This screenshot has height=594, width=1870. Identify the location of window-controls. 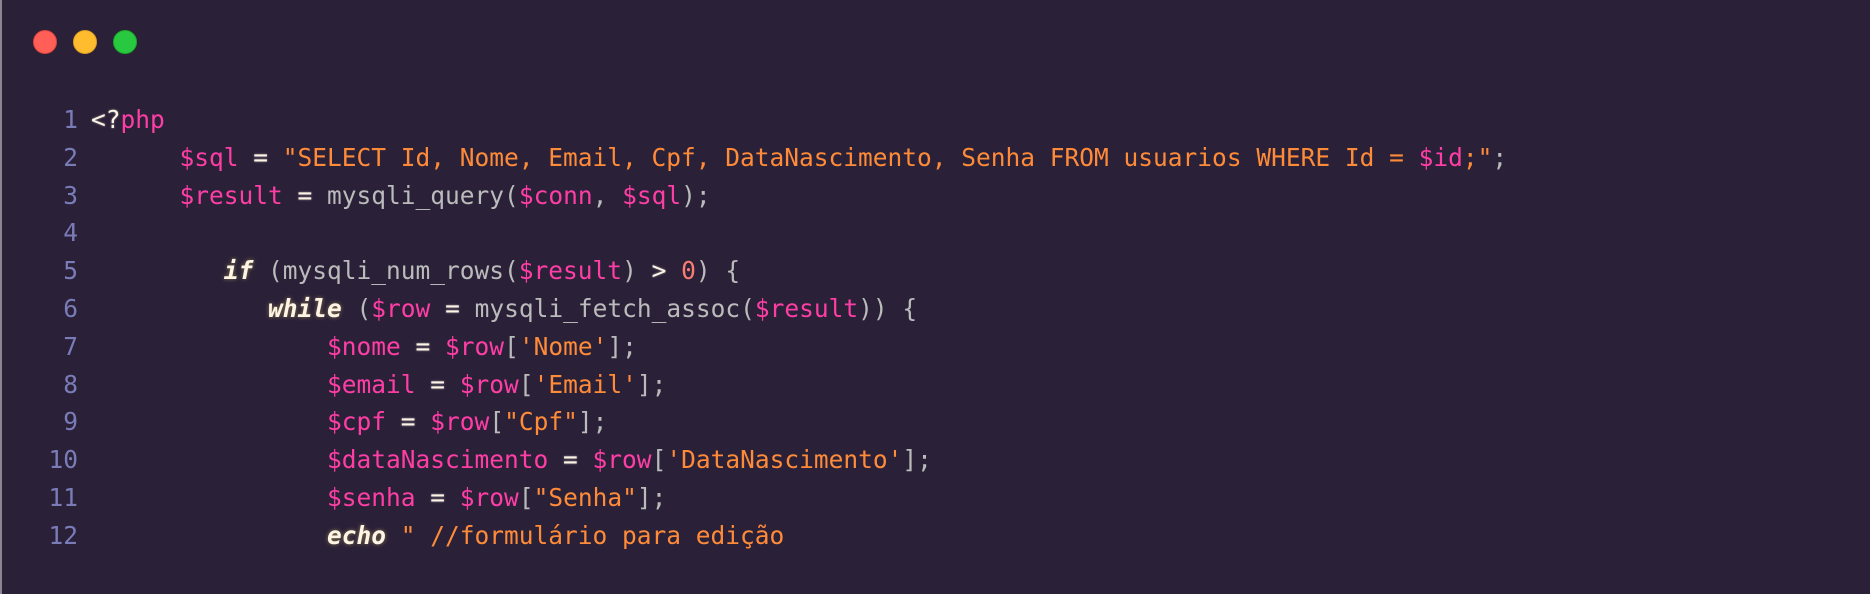
(85, 42).